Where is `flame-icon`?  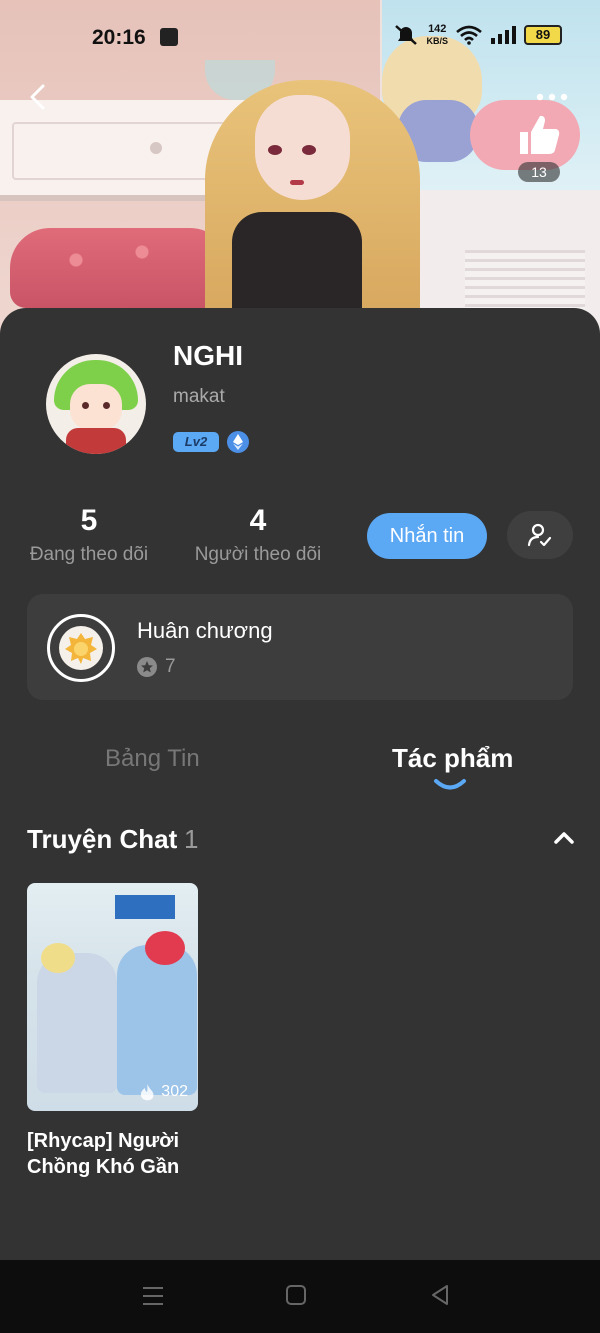 flame-icon is located at coordinates (147, 1092).